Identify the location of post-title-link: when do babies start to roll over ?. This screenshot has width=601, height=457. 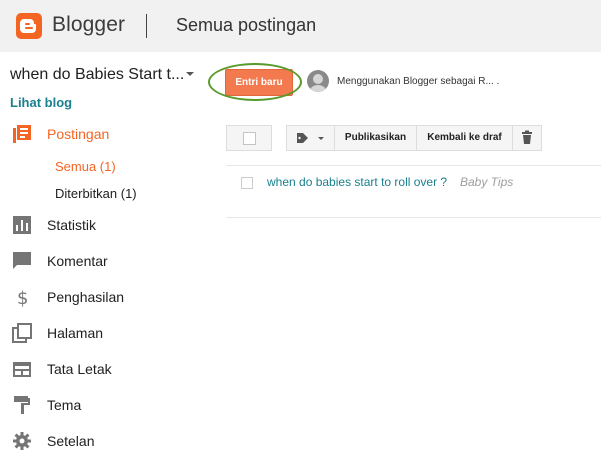
(357, 182).